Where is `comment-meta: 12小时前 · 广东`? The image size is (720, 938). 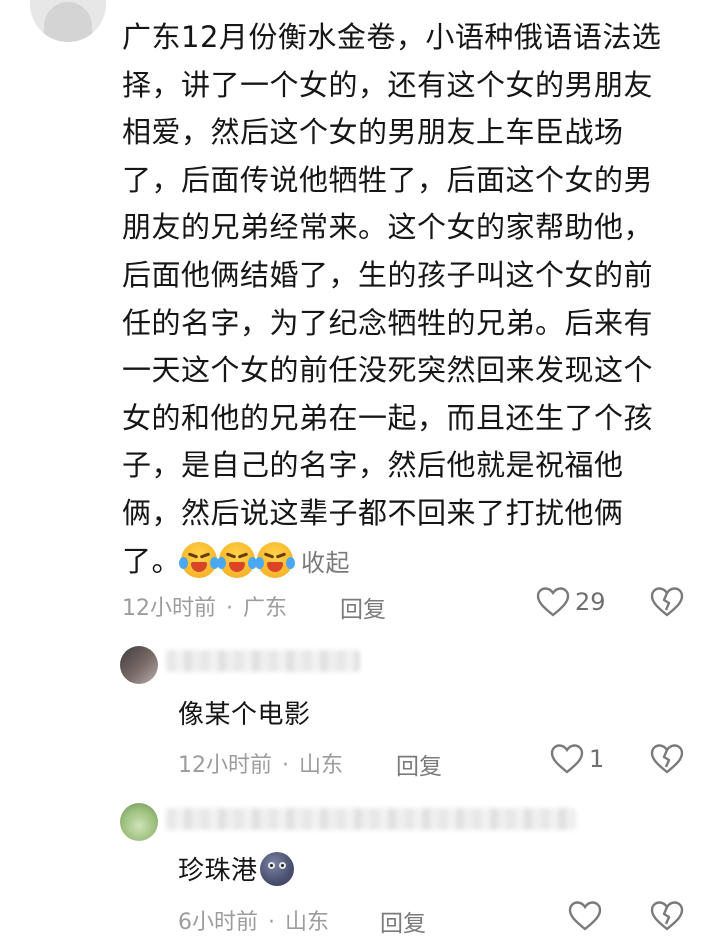
comment-meta: 12小时前 · 广东 is located at coordinates (204, 606).